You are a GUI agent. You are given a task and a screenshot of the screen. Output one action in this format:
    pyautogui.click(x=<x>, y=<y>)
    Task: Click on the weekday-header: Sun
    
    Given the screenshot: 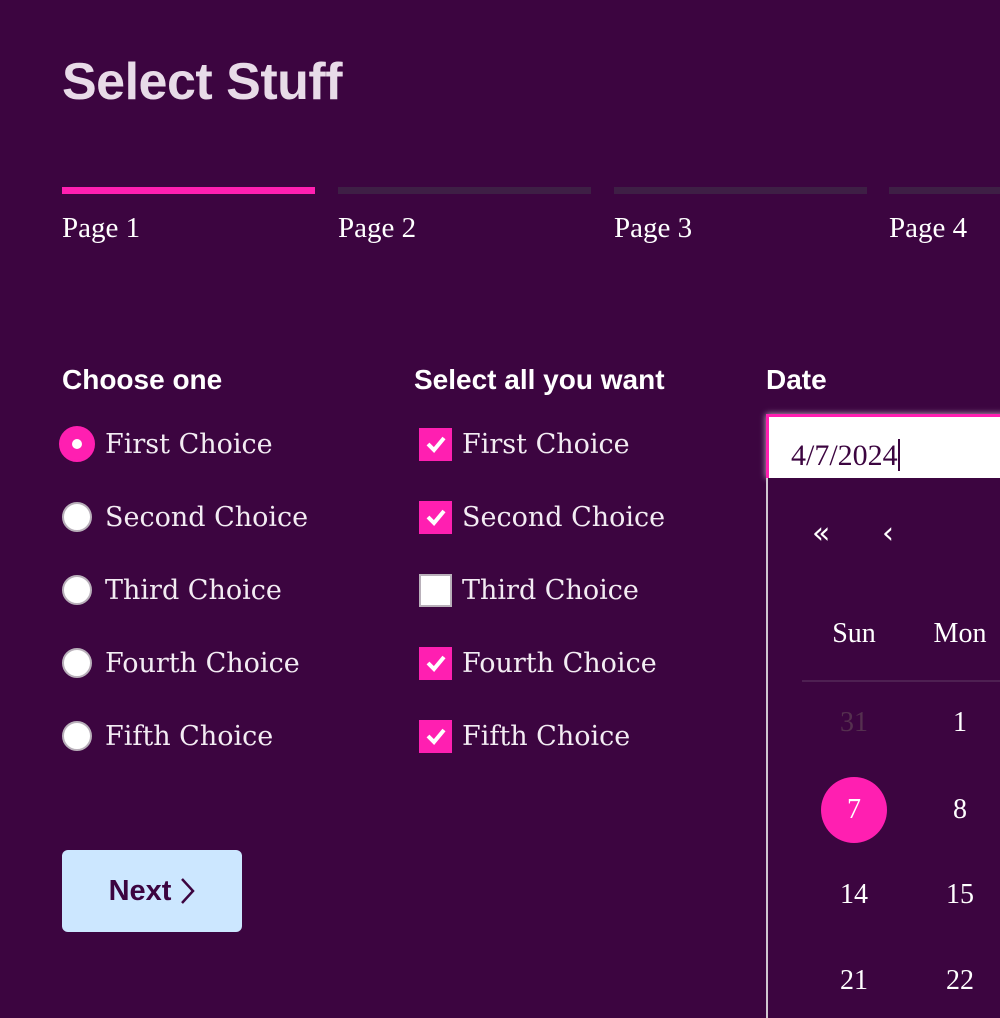 What is the action you would take?
    pyautogui.click(x=854, y=633)
    